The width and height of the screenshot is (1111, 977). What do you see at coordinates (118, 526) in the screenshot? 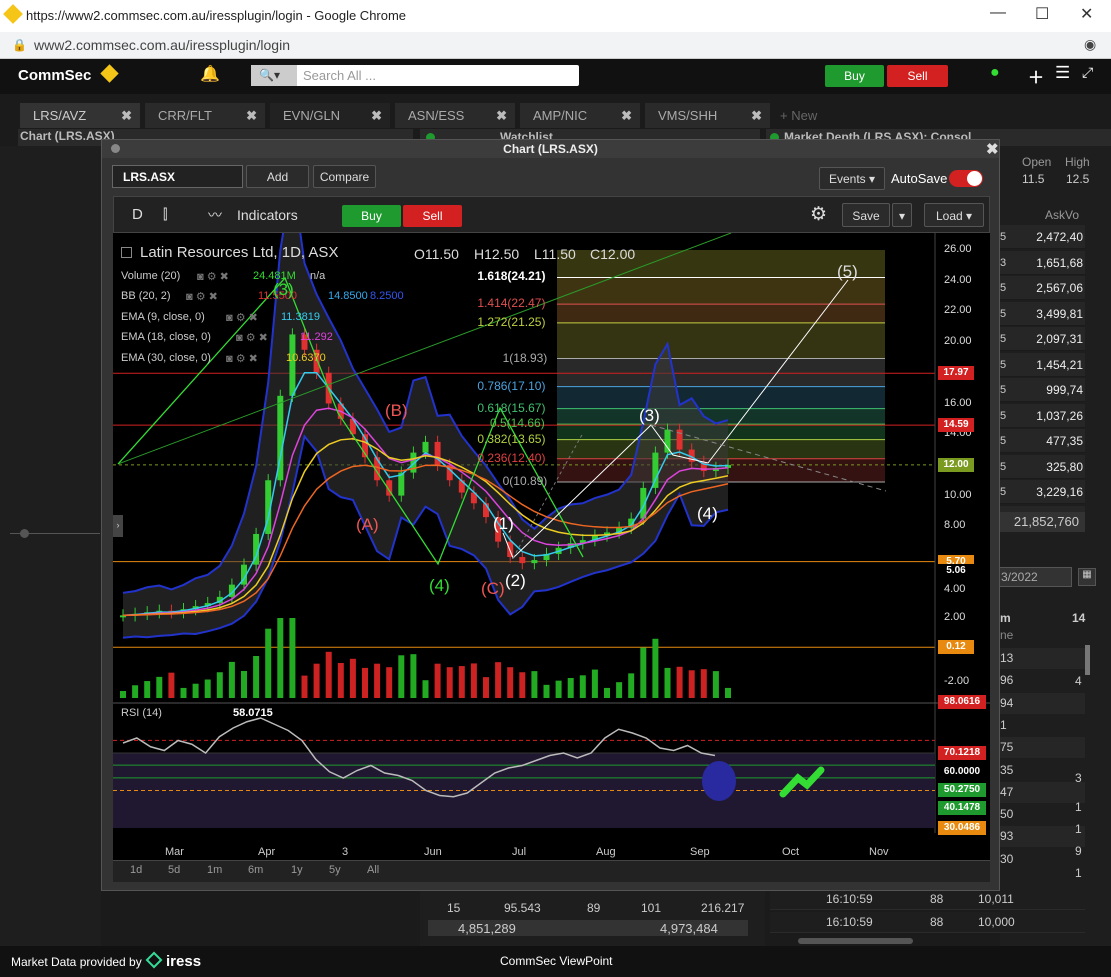
I see `side-collapse-icon: ›` at bounding box center [118, 526].